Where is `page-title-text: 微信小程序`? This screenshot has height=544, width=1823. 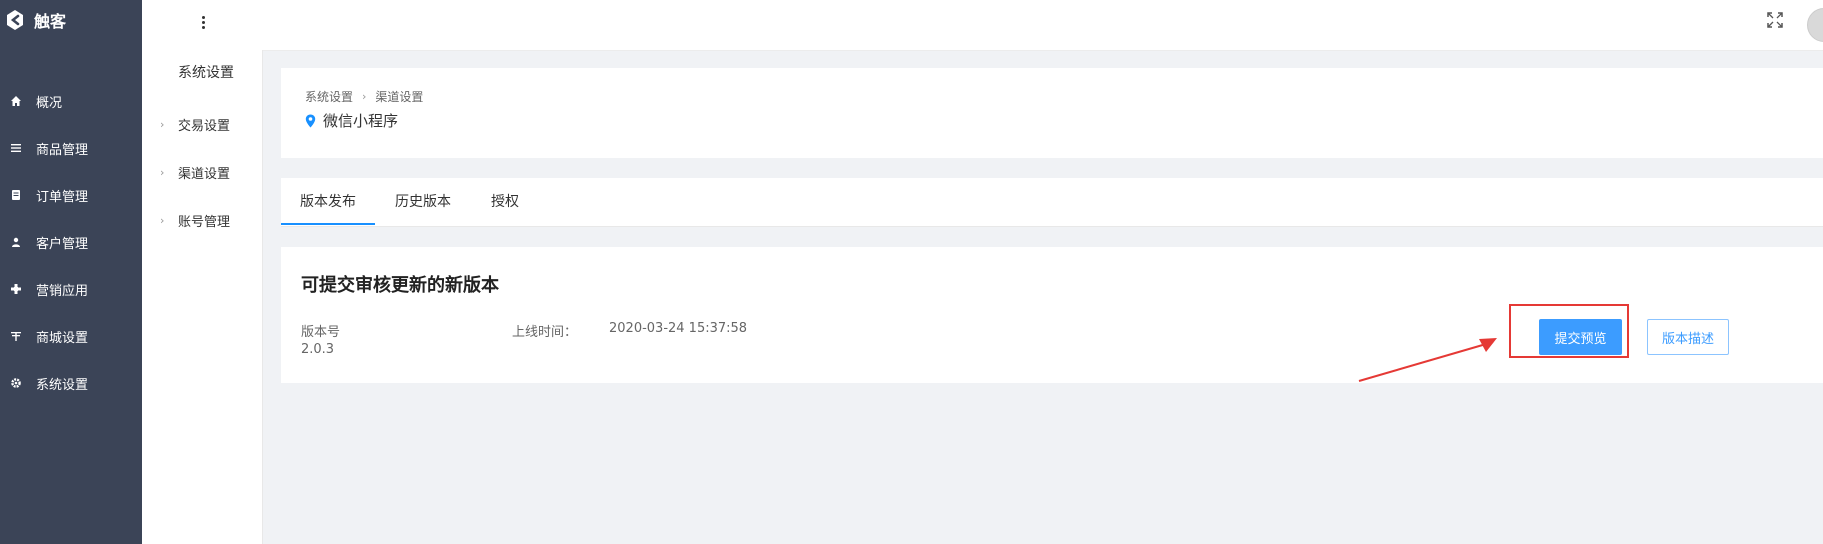 page-title-text: 微信小程序 is located at coordinates (361, 121).